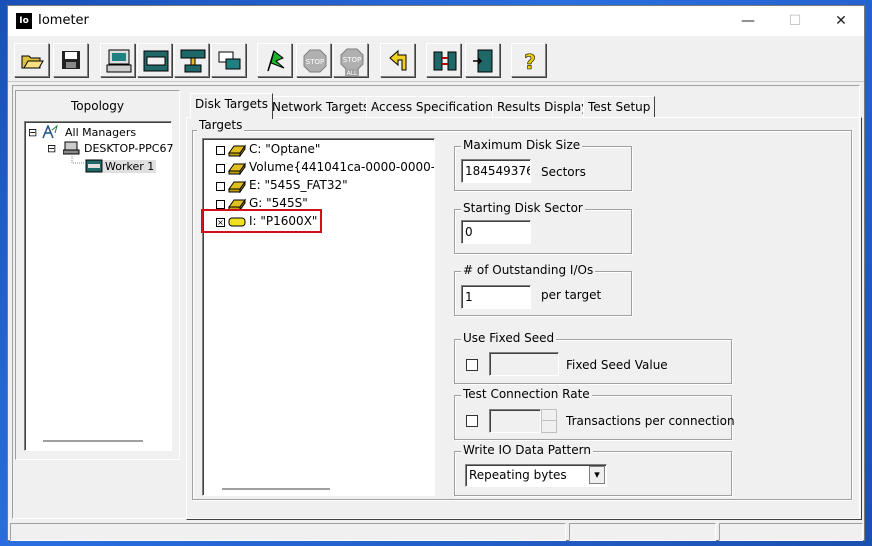  I want to click on minimize-icon: —, so click(748, 21).